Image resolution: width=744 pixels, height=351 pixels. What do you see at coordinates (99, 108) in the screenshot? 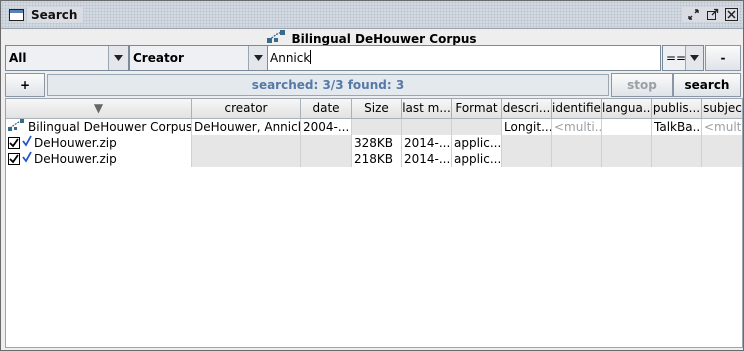
I see `column-header-name: ▼` at bounding box center [99, 108].